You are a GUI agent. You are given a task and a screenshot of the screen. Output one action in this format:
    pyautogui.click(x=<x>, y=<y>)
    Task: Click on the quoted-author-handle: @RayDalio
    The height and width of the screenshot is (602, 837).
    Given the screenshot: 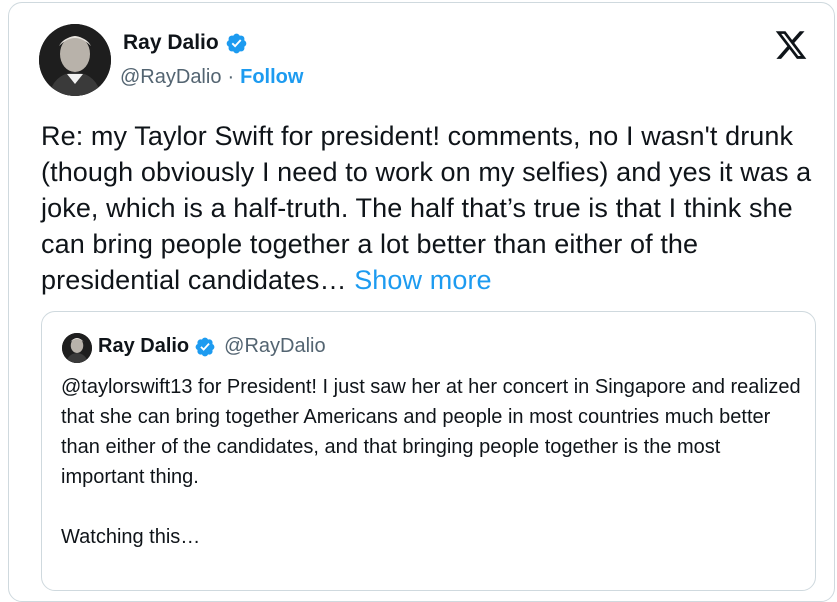 What is the action you would take?
    pyautogui.click(x=275, y=346)
    